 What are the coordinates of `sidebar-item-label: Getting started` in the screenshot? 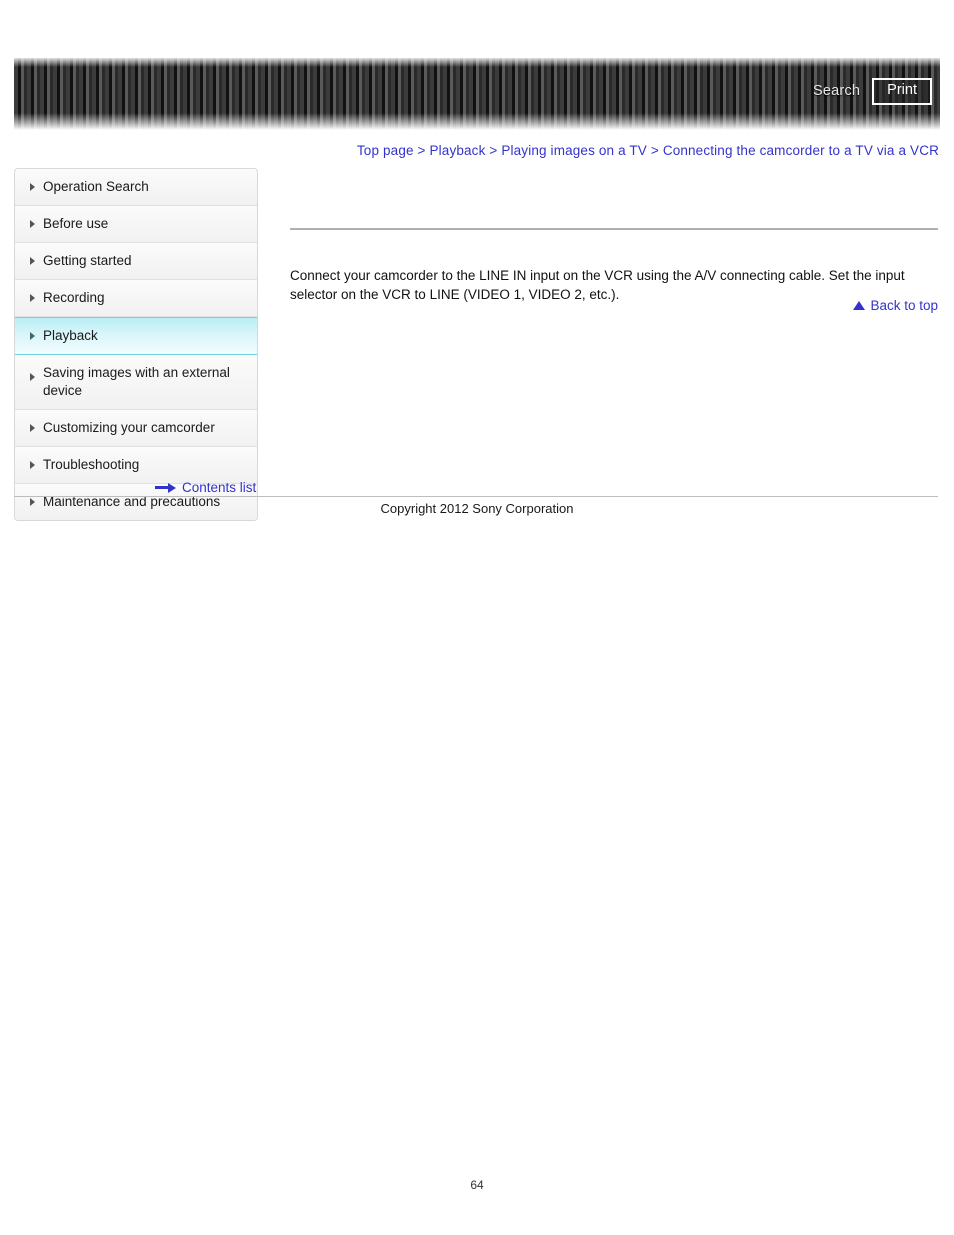 It's located at (87, 260).